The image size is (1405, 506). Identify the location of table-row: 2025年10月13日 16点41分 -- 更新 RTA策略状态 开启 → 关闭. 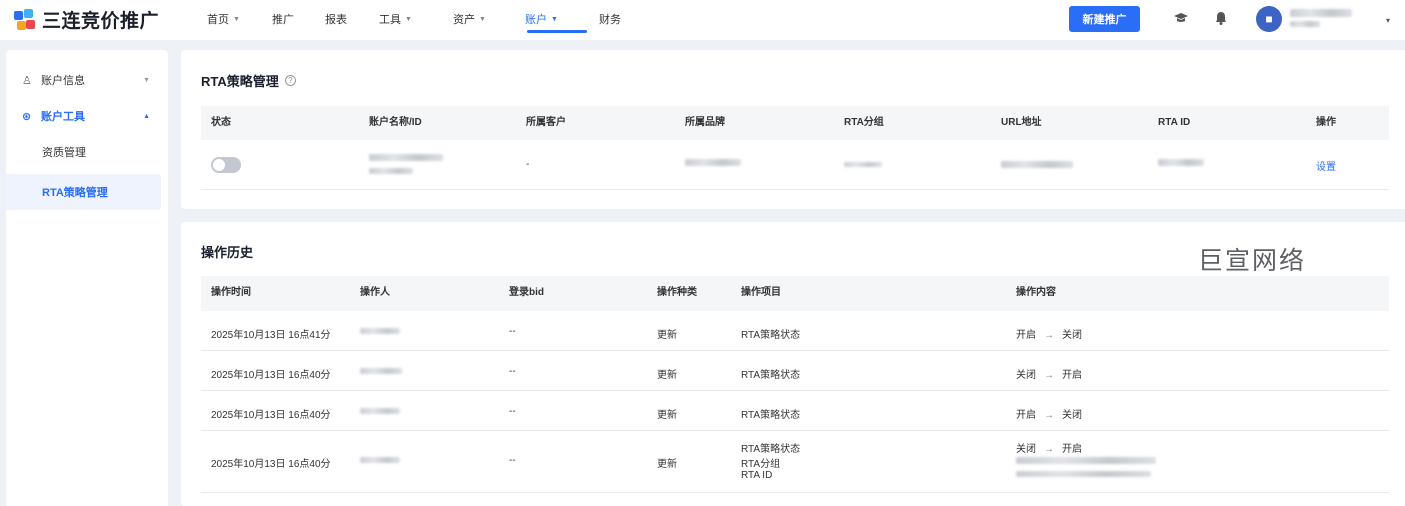
(795, 331).